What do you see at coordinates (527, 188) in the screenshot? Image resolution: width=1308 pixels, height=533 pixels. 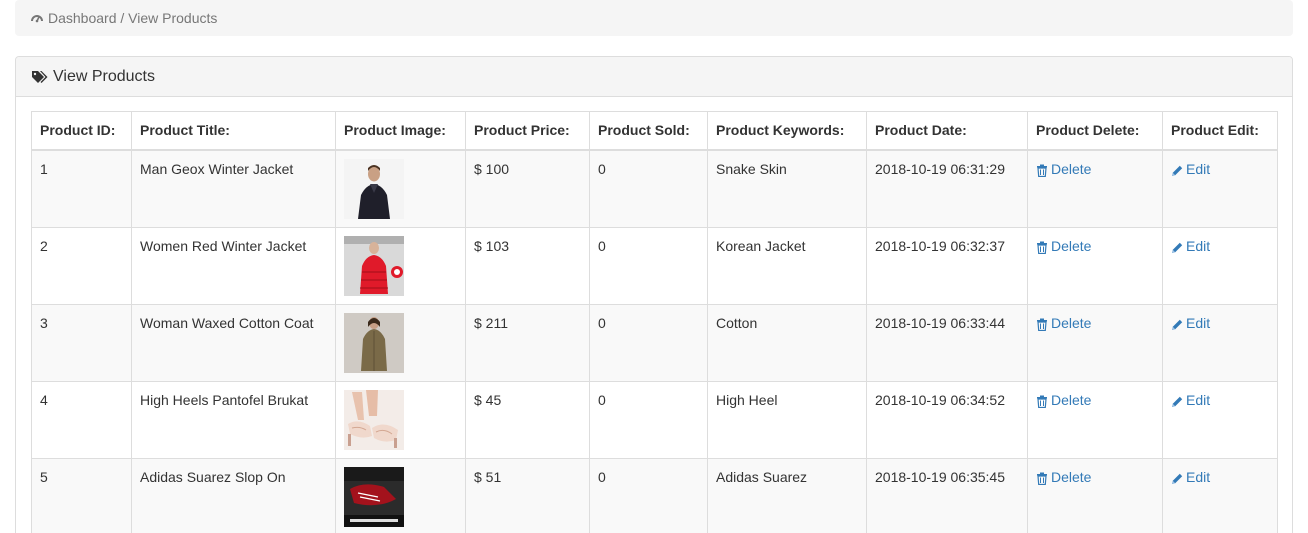 I see `cell-product-price: $ 100` at bounding box center [527, 188].